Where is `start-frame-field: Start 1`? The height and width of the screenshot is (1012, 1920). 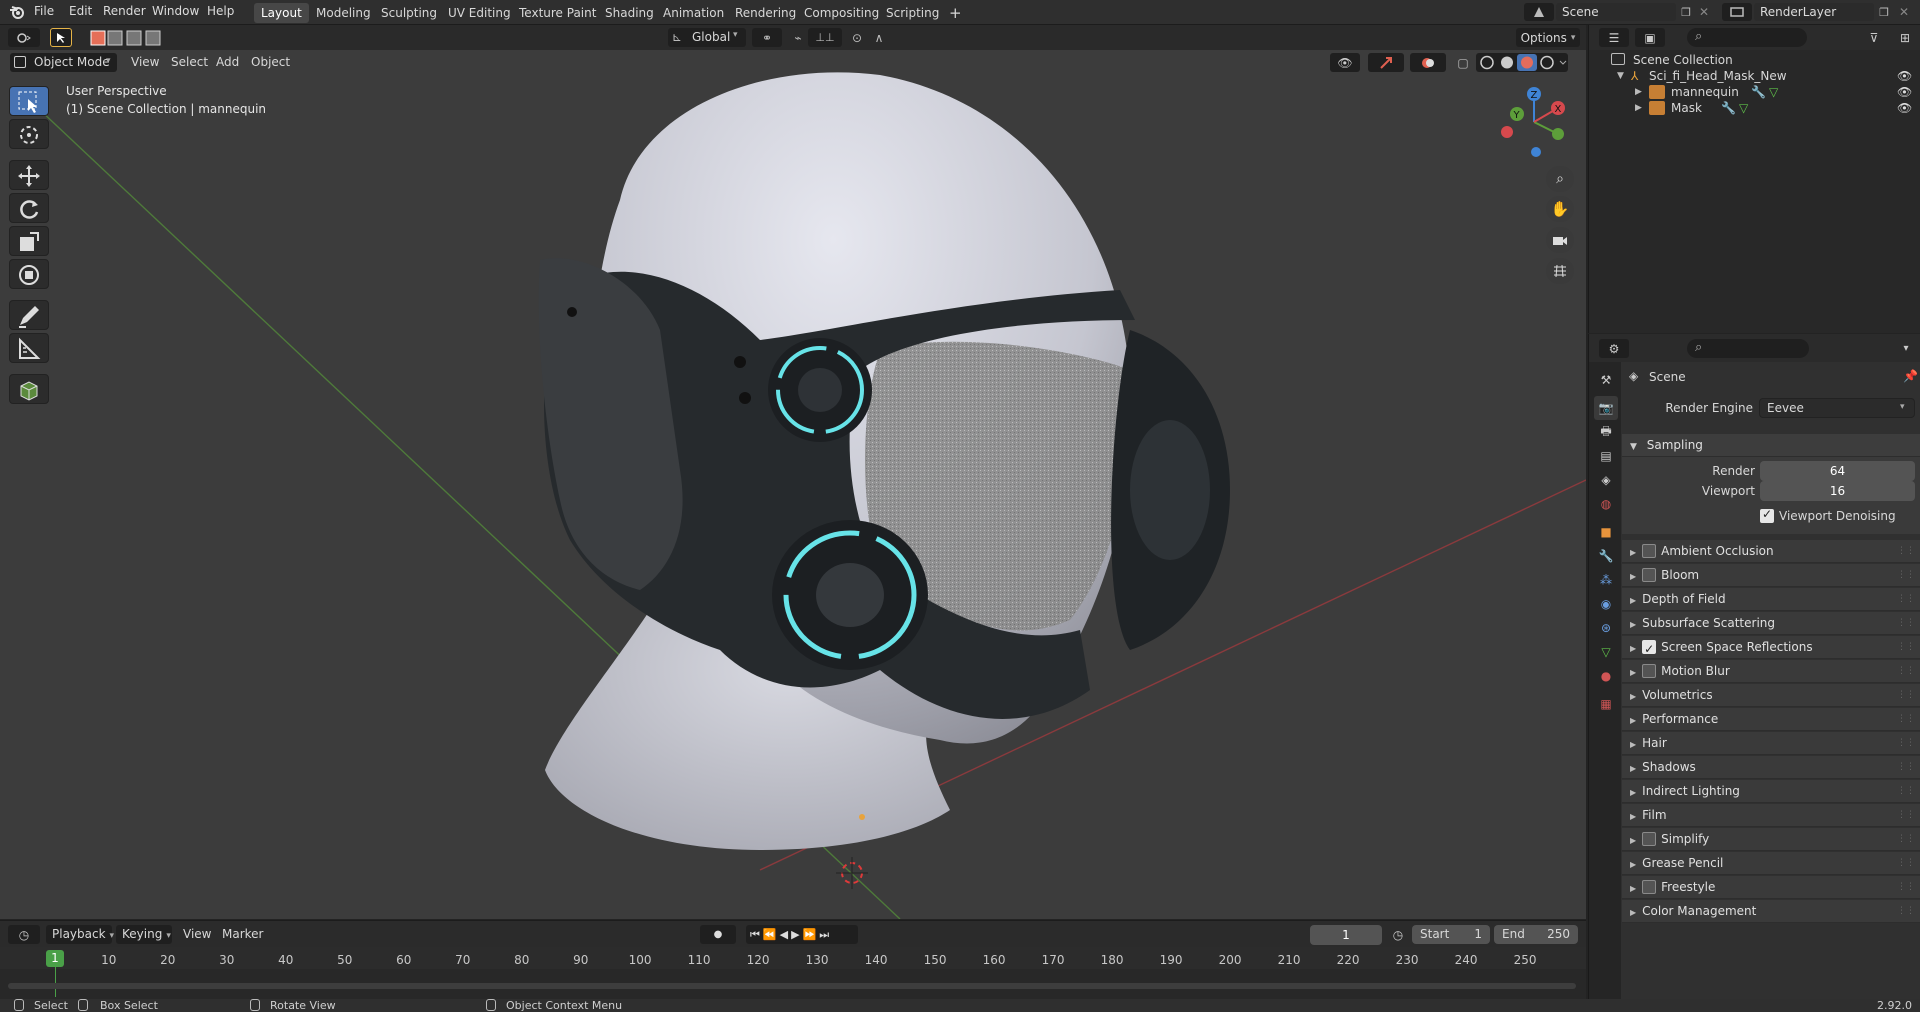
start-frame-field: Start 1 is located at coordinates (1451, 934).